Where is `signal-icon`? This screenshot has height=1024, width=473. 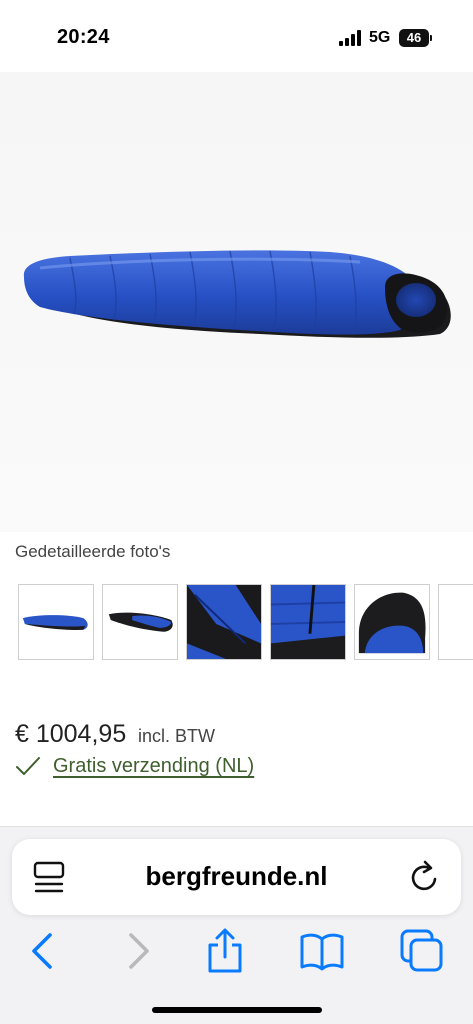 signal-icon is located at coordinates (350, 38).